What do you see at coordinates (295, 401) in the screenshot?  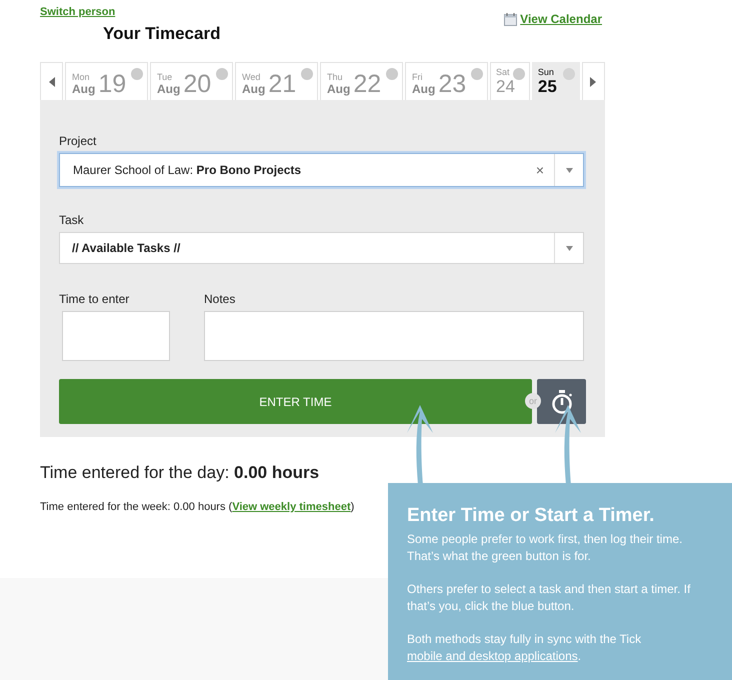 I see `enter-time-button: ENTER TIME` at bounding box center [295, 401].